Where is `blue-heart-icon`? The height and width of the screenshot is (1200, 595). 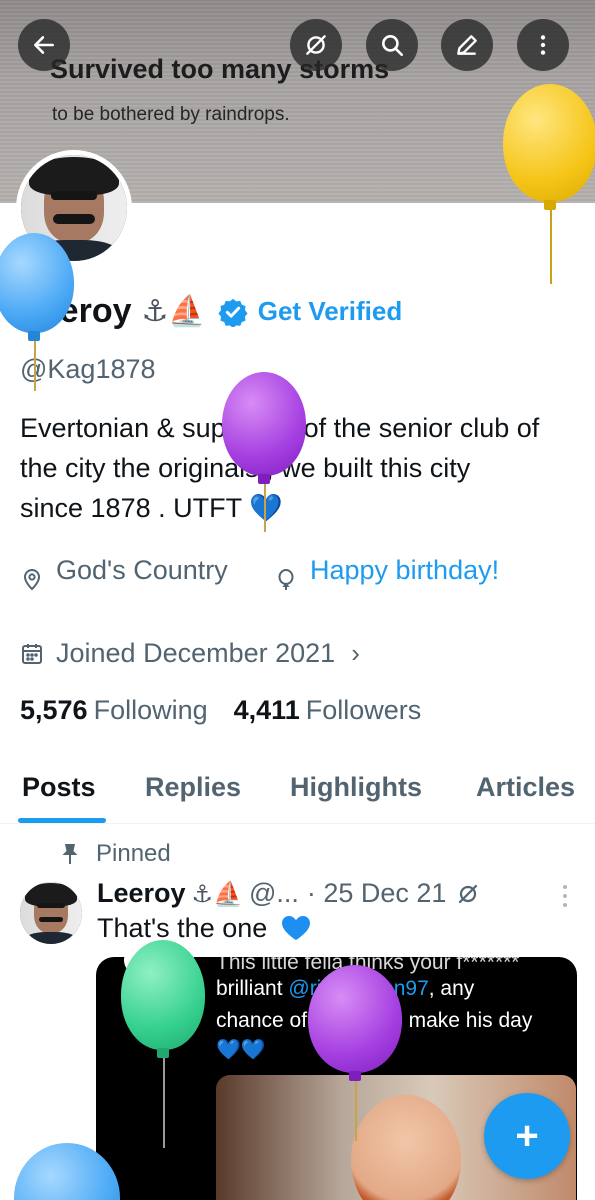 blue-heart-icon is located at coordinates (295, 928).